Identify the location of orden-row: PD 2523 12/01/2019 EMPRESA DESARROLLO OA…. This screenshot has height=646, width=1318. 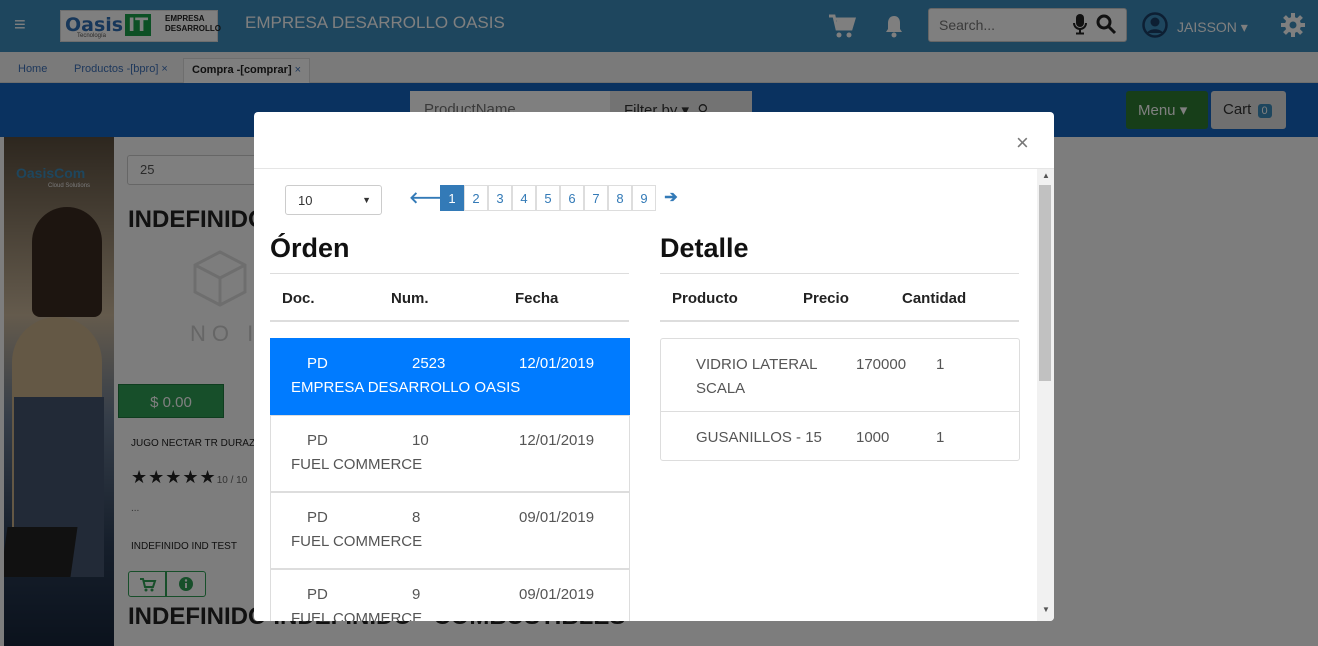
(450, 376).